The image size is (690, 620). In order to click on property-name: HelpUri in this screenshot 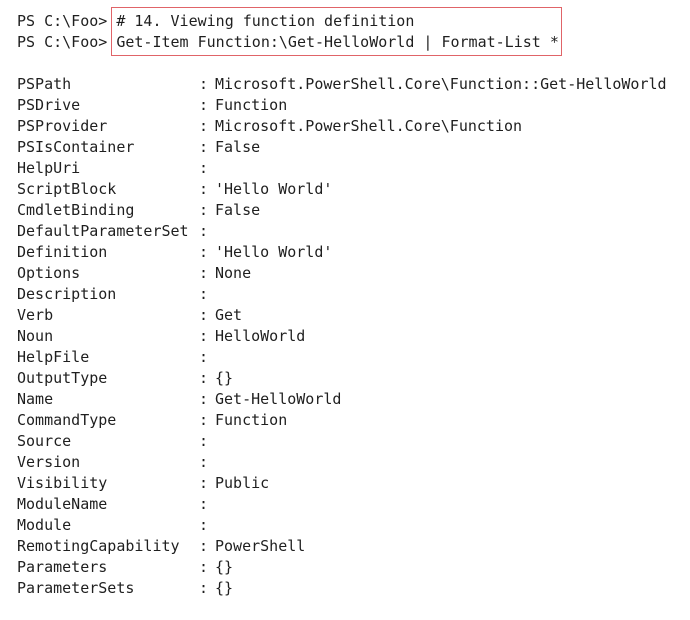, I will do `click(49, 168)`.